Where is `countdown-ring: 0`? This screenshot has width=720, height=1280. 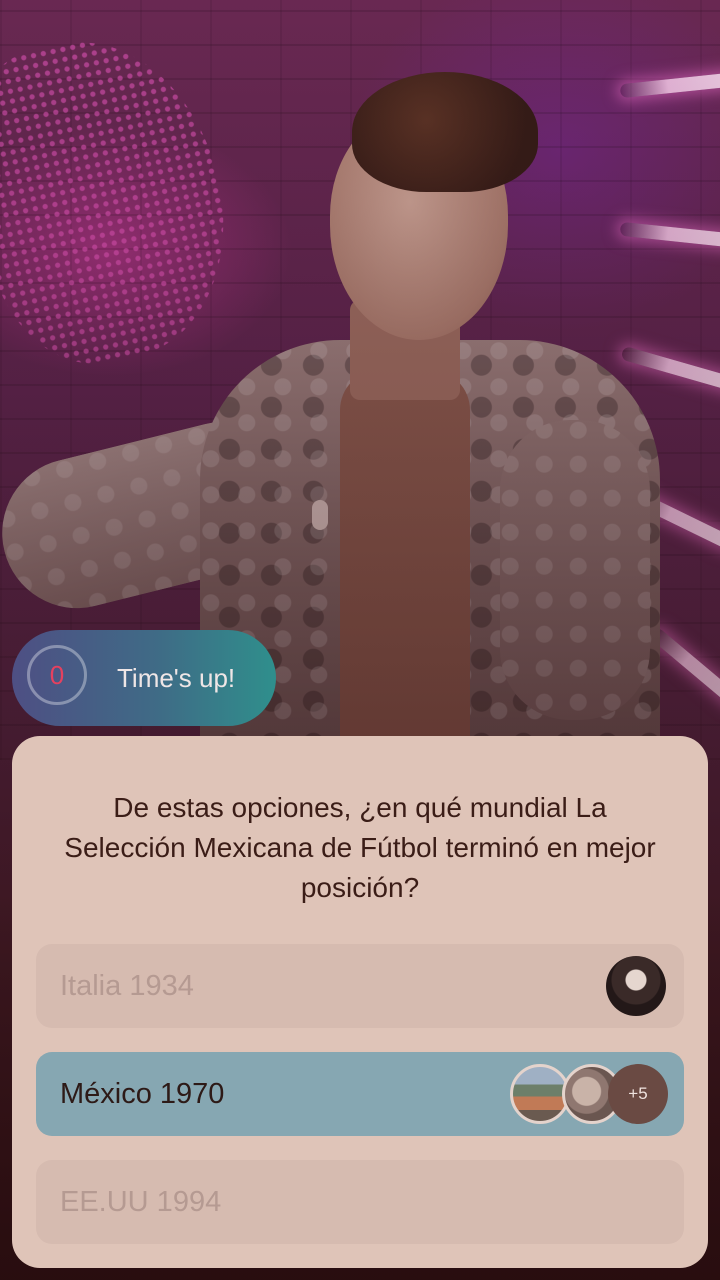
countdown-ring: 0 is located at coordinates (57, 675).